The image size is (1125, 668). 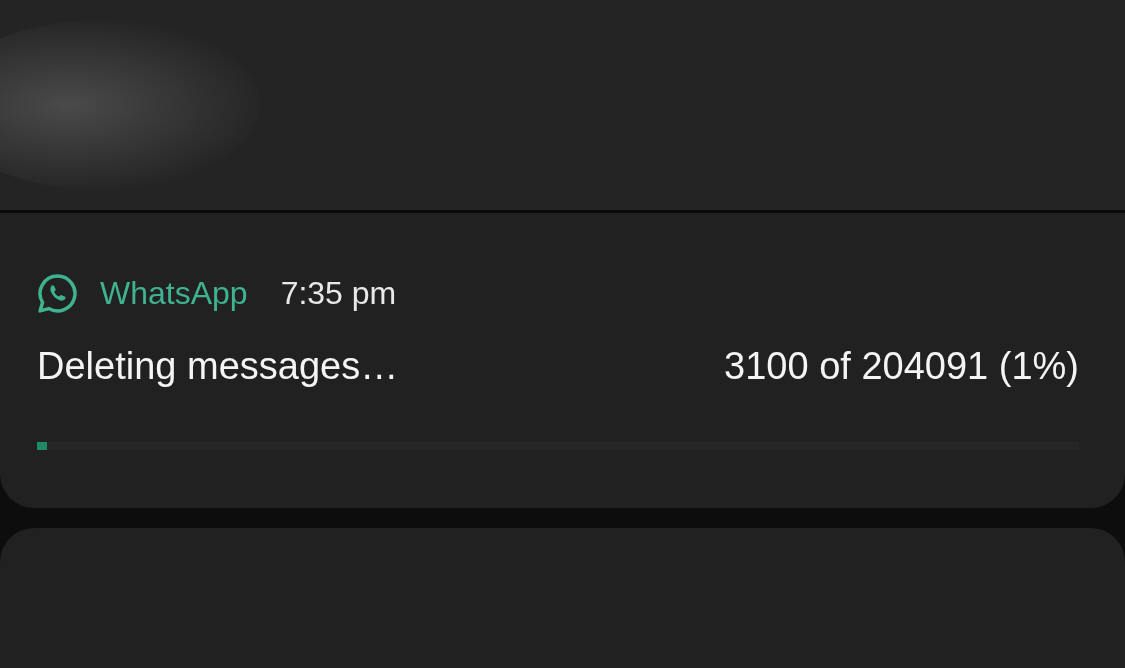 I want to click on app-name: WhatsApp, so click(x=174, y=293).